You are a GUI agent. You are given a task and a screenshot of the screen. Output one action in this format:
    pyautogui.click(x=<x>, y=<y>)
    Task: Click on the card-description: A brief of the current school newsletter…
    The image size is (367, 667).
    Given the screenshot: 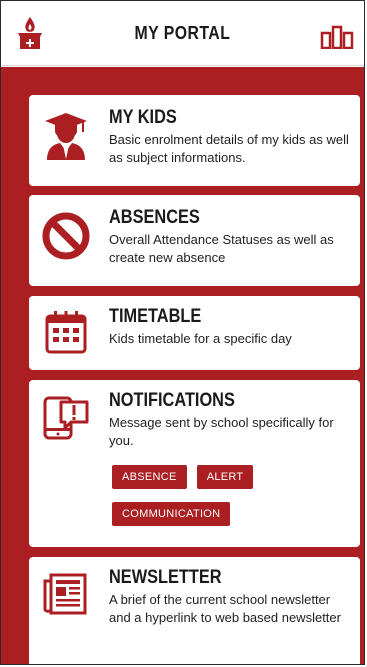 What is the action you would take?
    pyautogui.click(x=225, y=608)
    